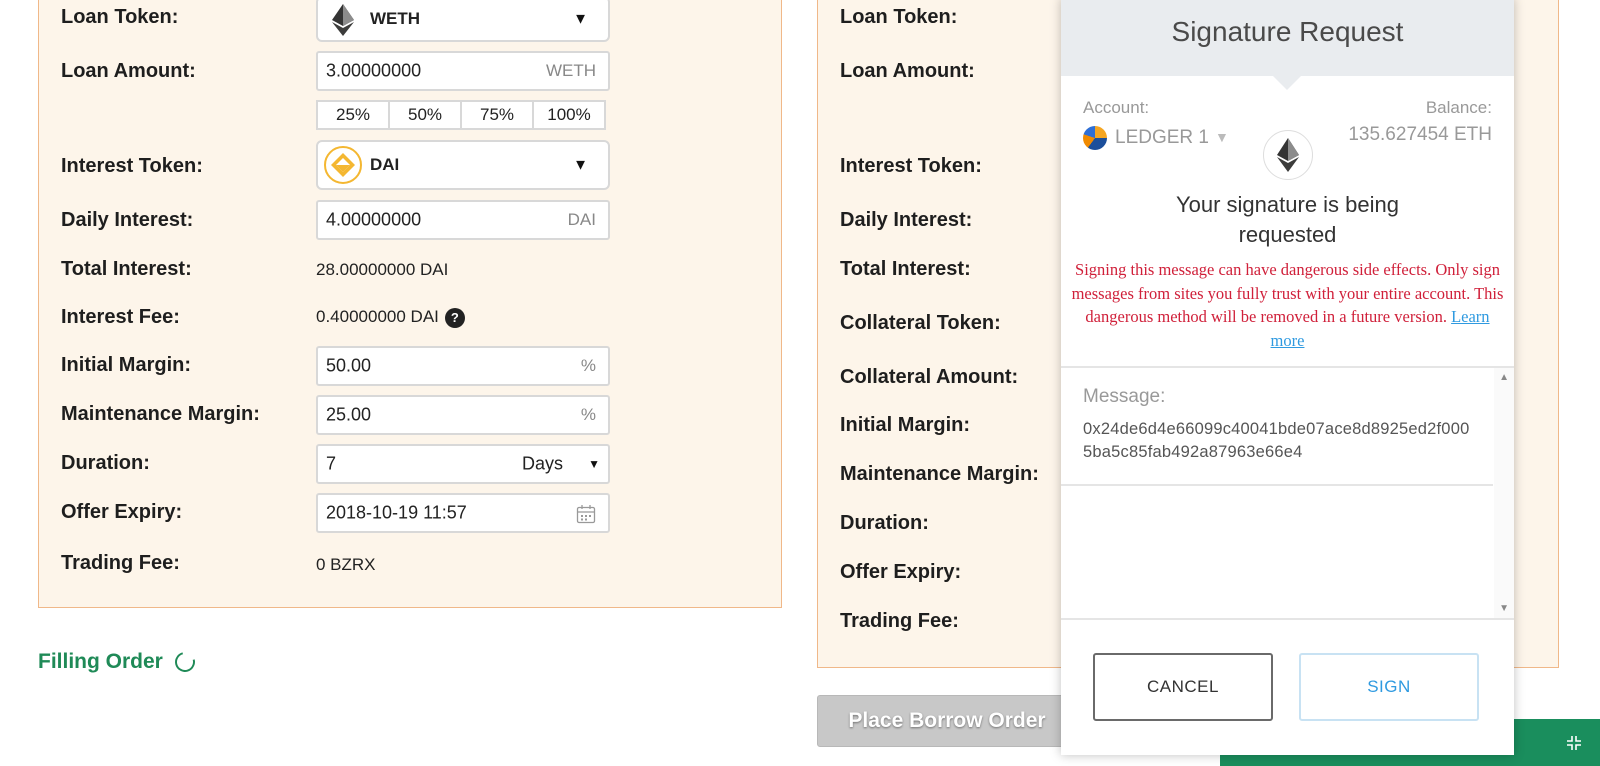 This screenshot has height=766, width=1600. Describe the element at coordinates (586, 514) in the screenshot. I see `calendar-icon` at that location.